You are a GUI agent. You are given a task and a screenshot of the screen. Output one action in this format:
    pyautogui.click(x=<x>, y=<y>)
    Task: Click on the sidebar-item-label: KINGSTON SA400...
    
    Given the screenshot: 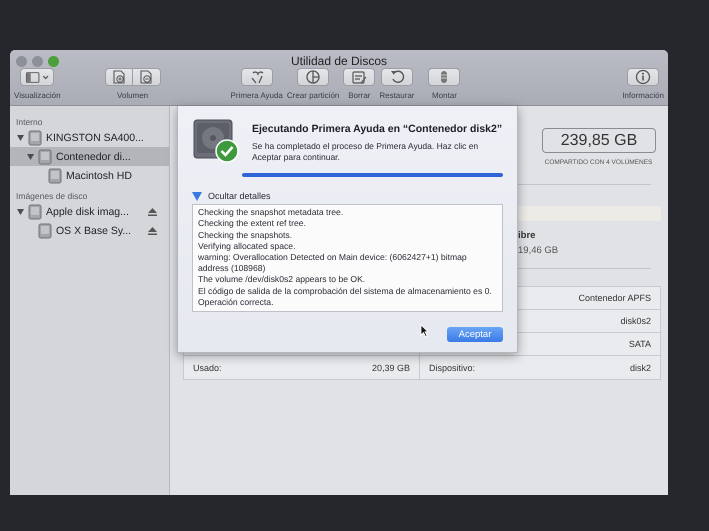 What is the action you would take?
    pyautogui.click(x=95, y=138)
    